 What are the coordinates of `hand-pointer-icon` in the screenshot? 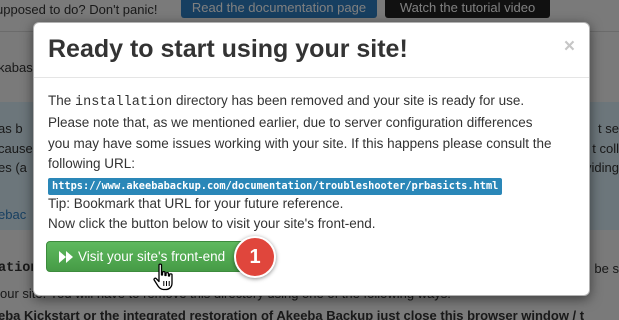 It's located at (163, 277).